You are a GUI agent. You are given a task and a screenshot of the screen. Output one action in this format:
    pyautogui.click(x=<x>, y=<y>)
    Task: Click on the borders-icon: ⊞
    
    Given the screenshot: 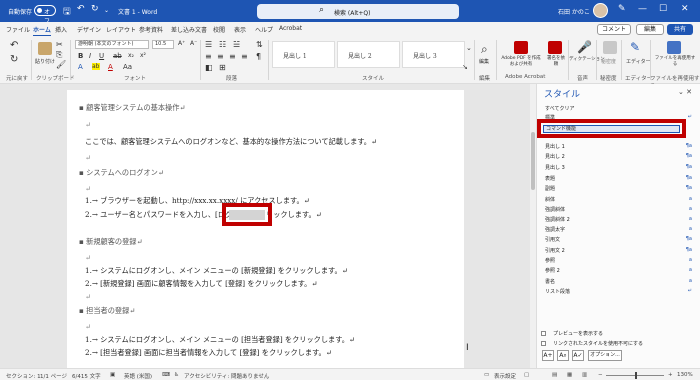 What is the action you would take?
    pyautogui.click(x=222, y=67)
    